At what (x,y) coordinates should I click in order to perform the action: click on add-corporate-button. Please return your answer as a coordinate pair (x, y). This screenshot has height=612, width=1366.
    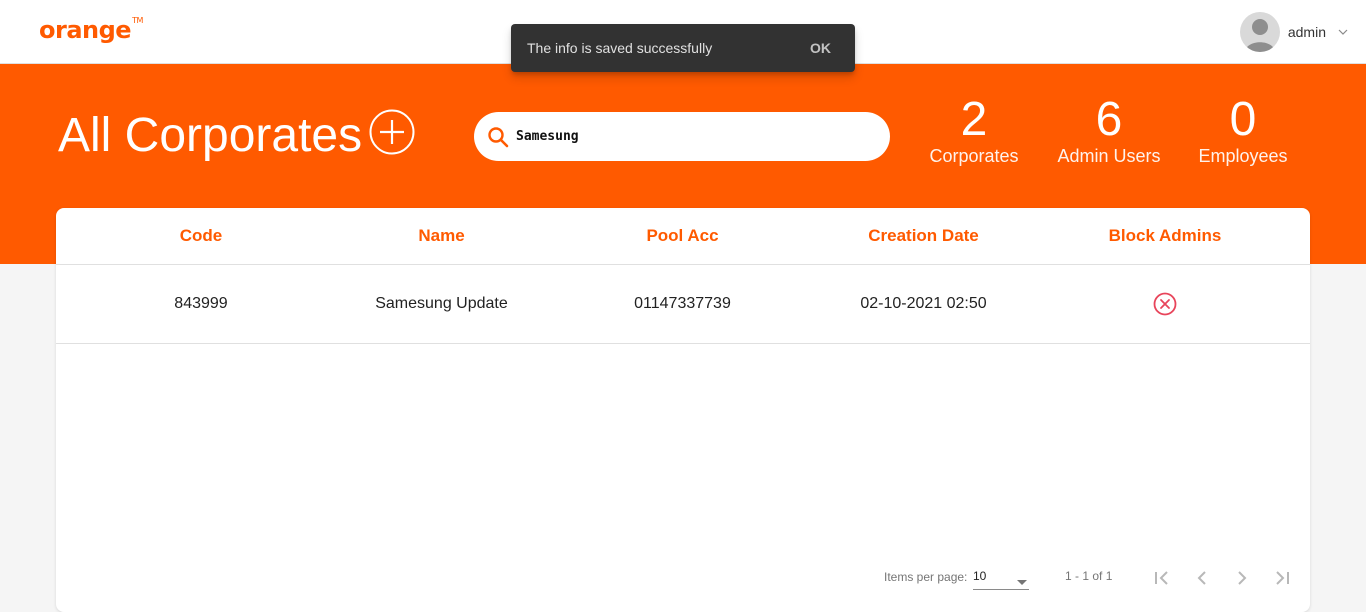
    Looking at the image, I should click on (392, 132).